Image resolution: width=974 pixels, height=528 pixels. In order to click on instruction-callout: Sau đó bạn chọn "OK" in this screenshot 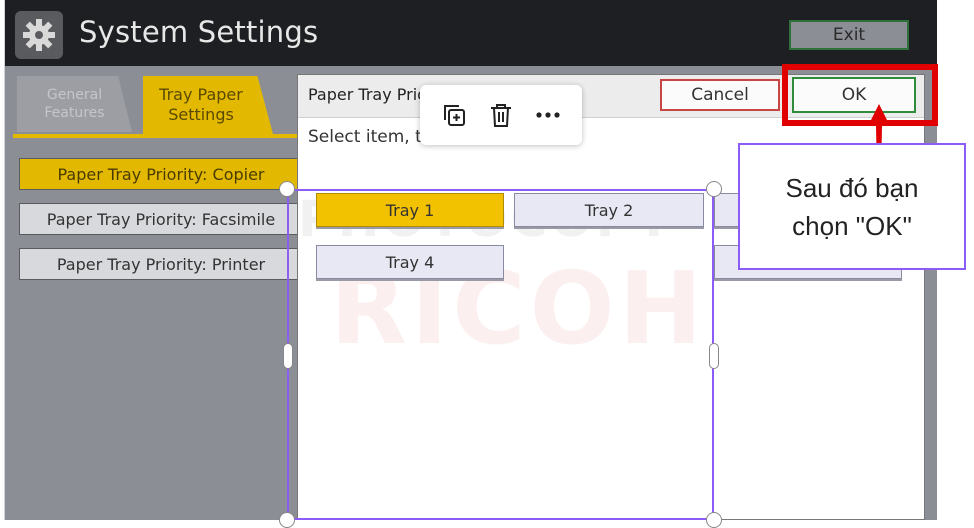, I will do `click(852, 206)`.